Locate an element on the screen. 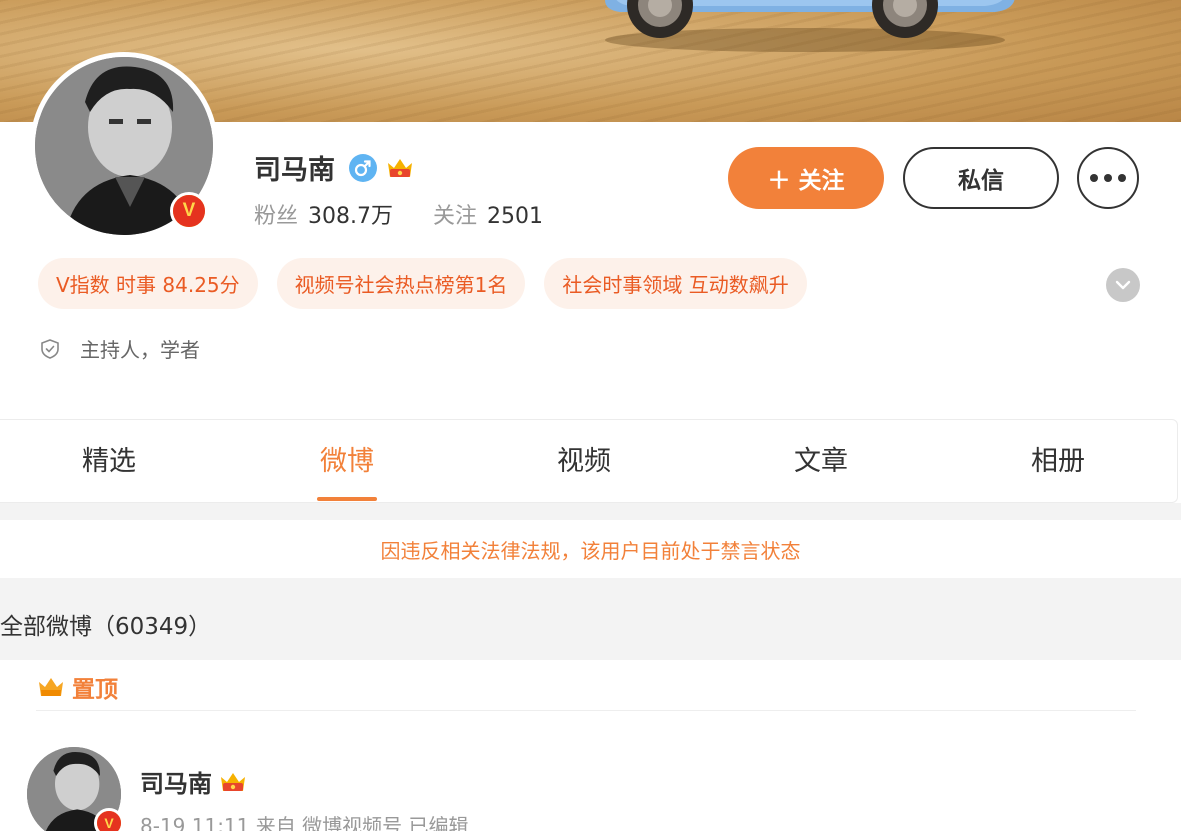 This screenshot has width=1181, height=831. tag-v-index: V指数 时事 84.25分 is located at coordinates (148, 283).